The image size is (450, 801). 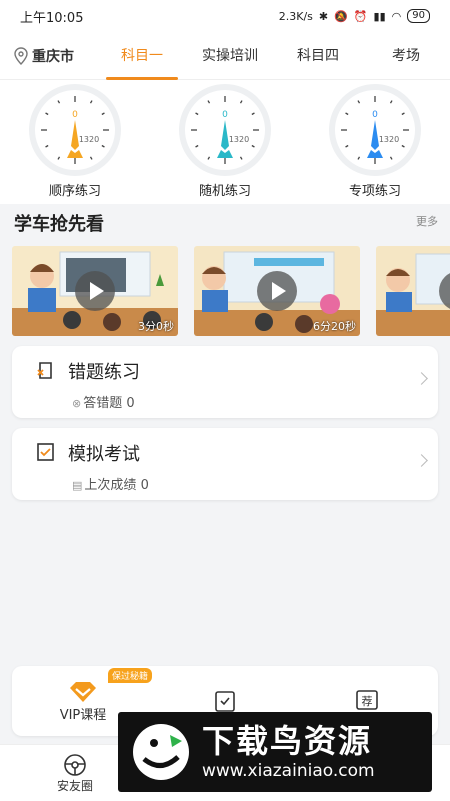 What do you see at coordinates (59, 224) in the screenshot?
I see `preview-section-title: 学车抢先看` at bounding box center [59, 224].